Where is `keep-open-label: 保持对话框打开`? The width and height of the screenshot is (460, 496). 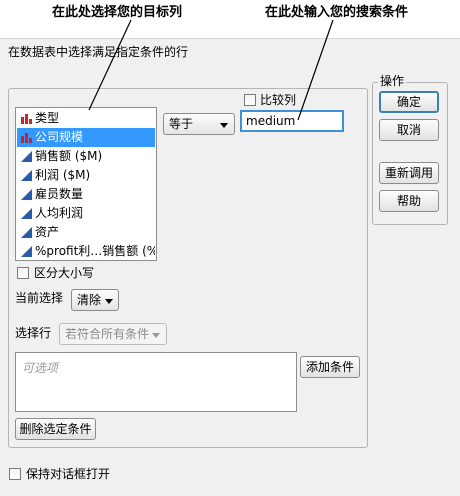 keep-open-label: 保持对话框打开 is located at coordinates (68, 474).